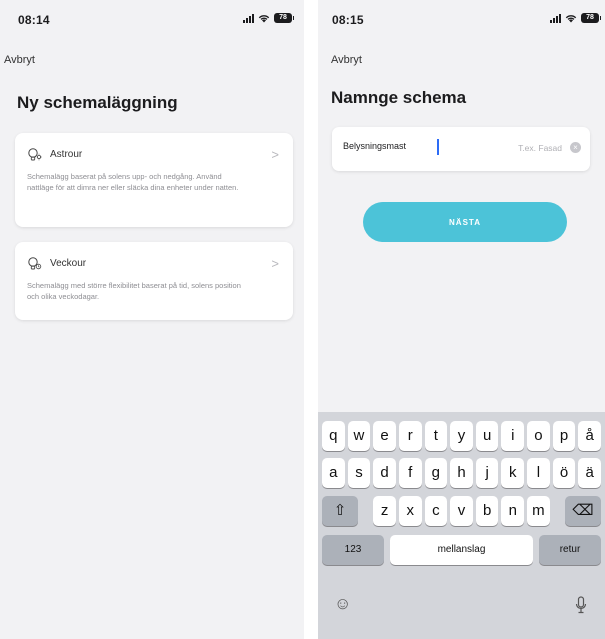  Describe the element at coordinates (589, 436) in the screenshot. I see `key-å: å` at that location.